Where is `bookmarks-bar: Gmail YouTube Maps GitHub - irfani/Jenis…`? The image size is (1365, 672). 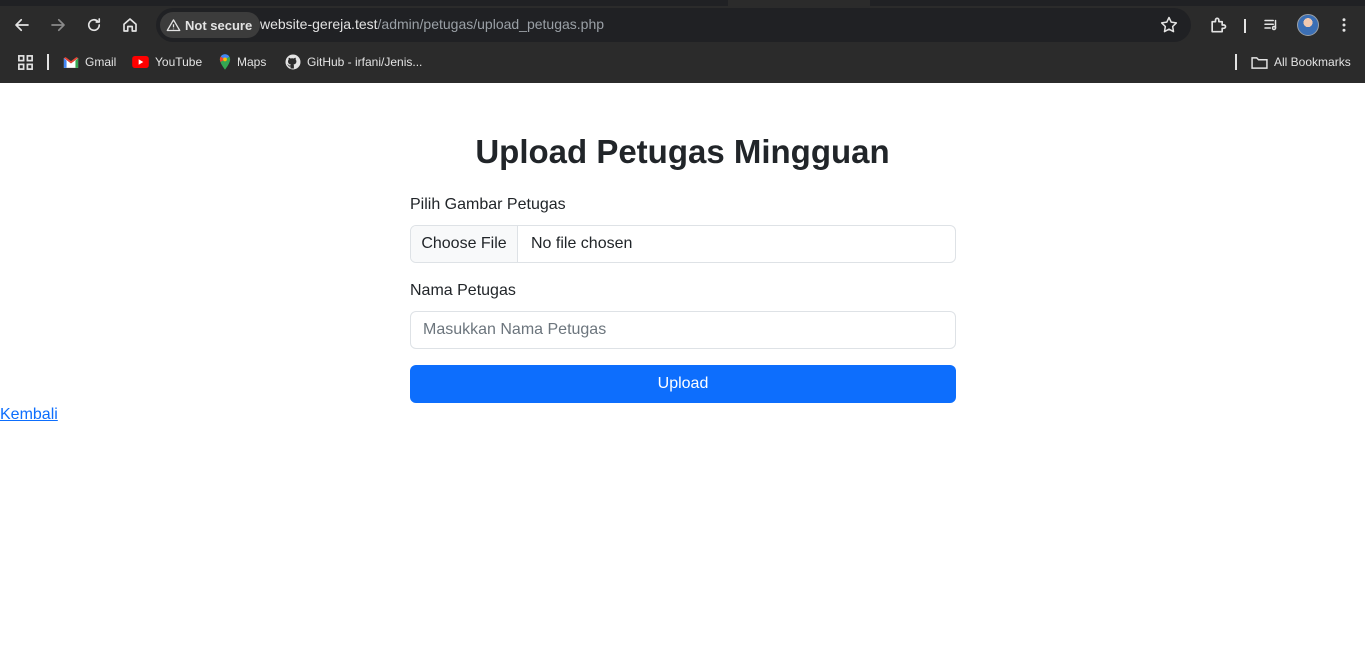
bookmarks-bar: Gmail YouTube Maps GitHub - irfani/Jenis… is located at coordinates (682, 62).